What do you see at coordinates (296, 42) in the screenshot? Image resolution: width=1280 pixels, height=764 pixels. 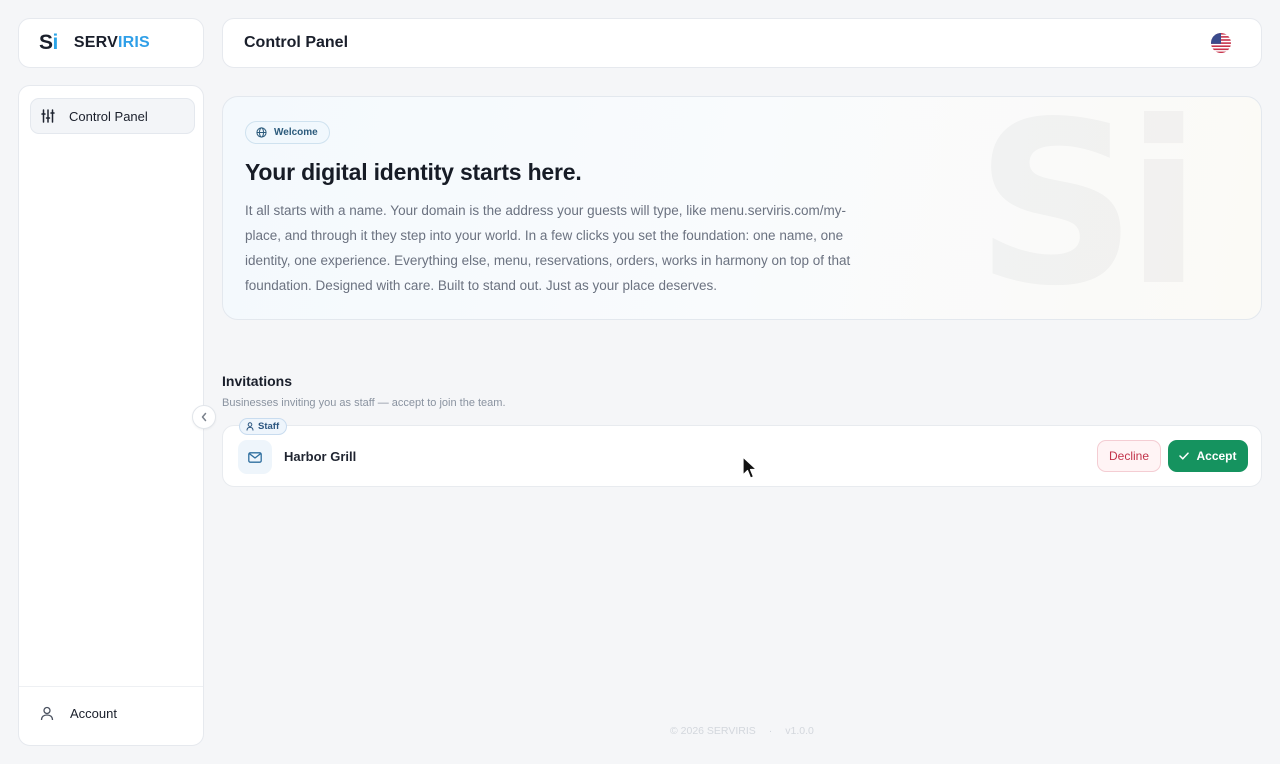 I see `page-title: Control Panel` at bounding box center [296, 42].